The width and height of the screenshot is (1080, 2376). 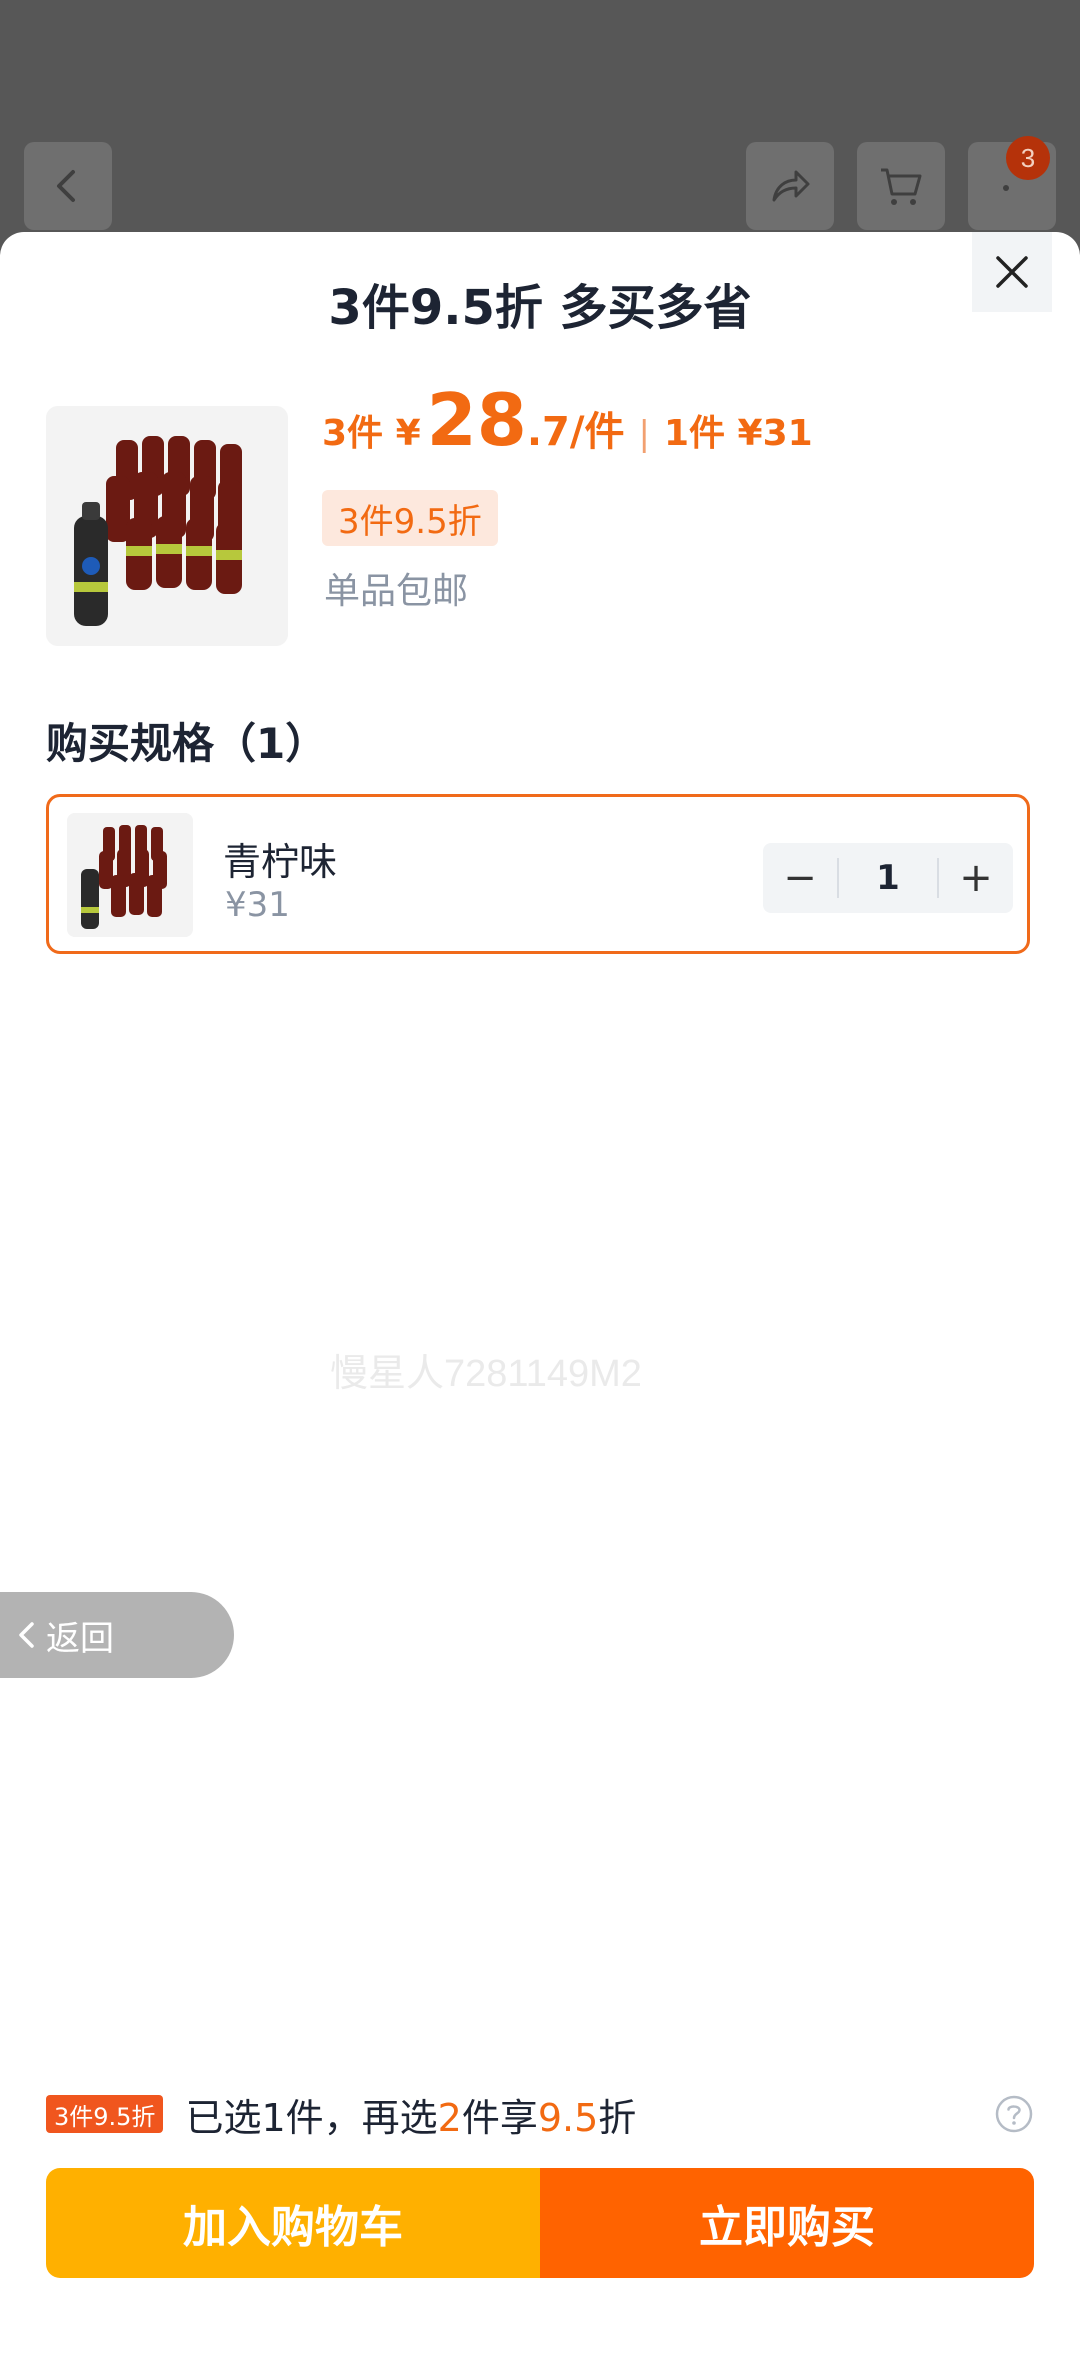 I want to click on spec-bottles-image, so click(x=130, y=875).